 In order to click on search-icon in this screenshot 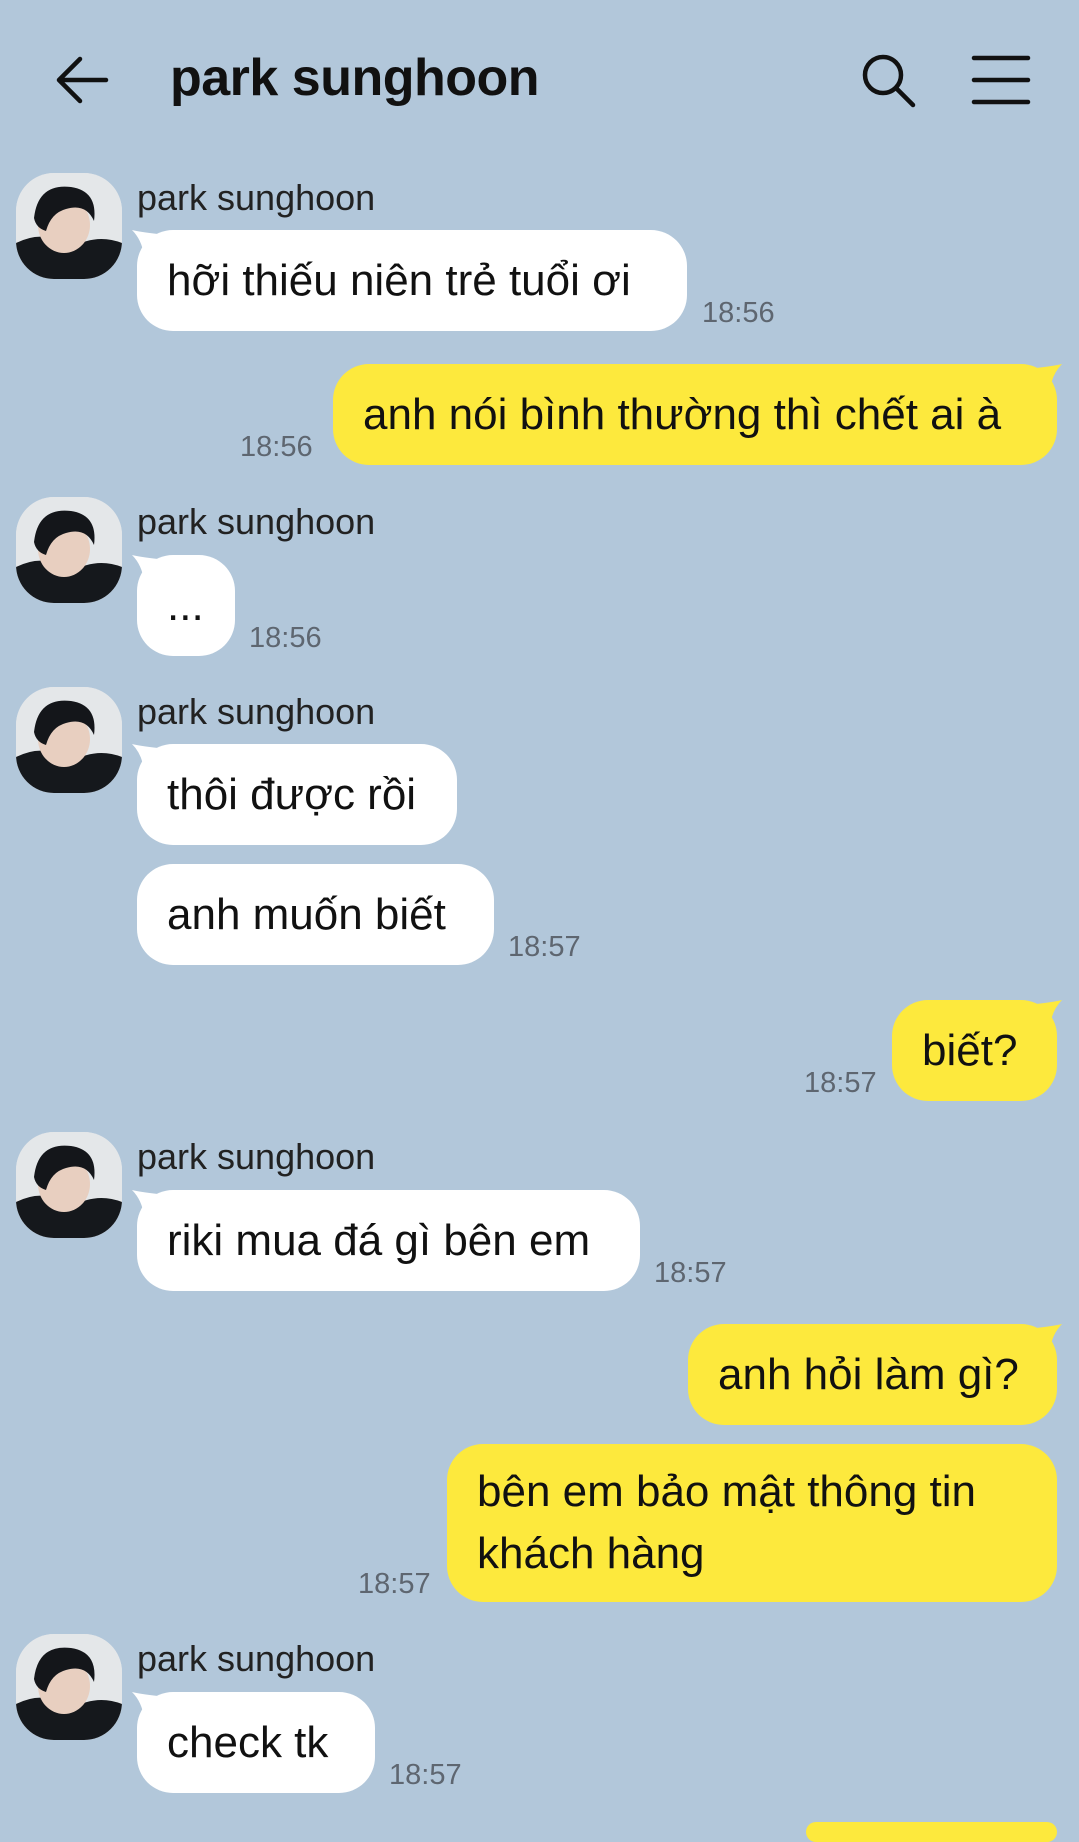, I will do `click(889, 81)`.